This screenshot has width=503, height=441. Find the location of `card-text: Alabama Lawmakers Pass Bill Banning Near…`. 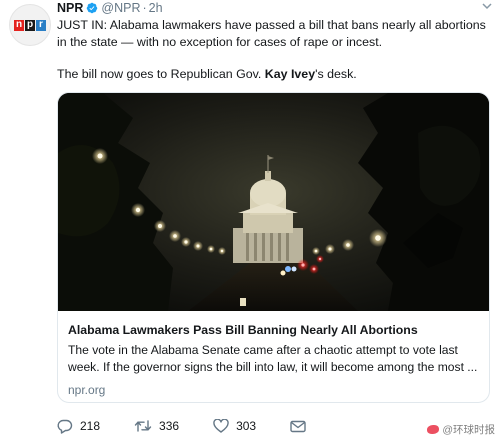

card-text: Alabama Lawmakers Pass Bill Banning Near… is located at coordinates (273, 359).